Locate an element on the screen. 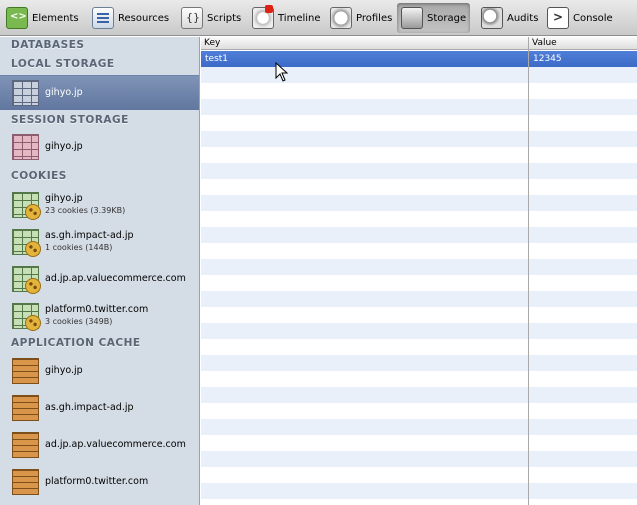 This screenshot has height=505, width=637. column-header-key: Key is located at coordinates (364, 43).